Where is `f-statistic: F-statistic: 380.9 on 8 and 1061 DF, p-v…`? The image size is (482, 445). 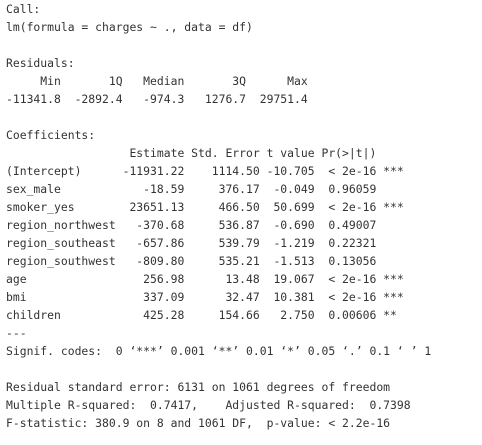
f-statistic: F-statistic: 380.9 on 8 and 1061 DF, p-v… is located at coordinates (198, 423).